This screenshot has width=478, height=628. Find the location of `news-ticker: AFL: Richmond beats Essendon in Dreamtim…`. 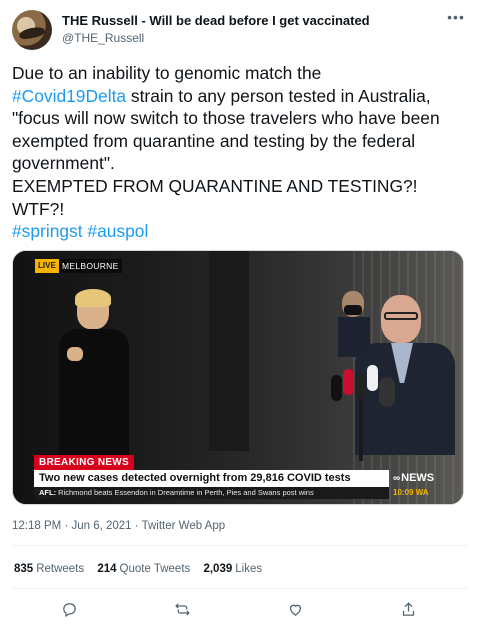

news-ticker: AFL: Richmond beats Essendon in Dreamtim… is located at coordinates (211, 493).